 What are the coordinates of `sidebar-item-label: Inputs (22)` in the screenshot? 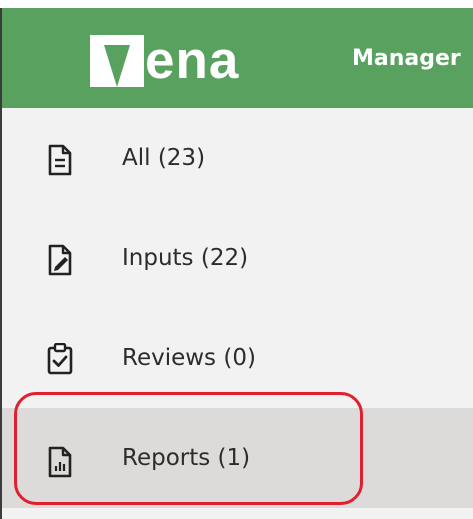 It's located at (185, 258).